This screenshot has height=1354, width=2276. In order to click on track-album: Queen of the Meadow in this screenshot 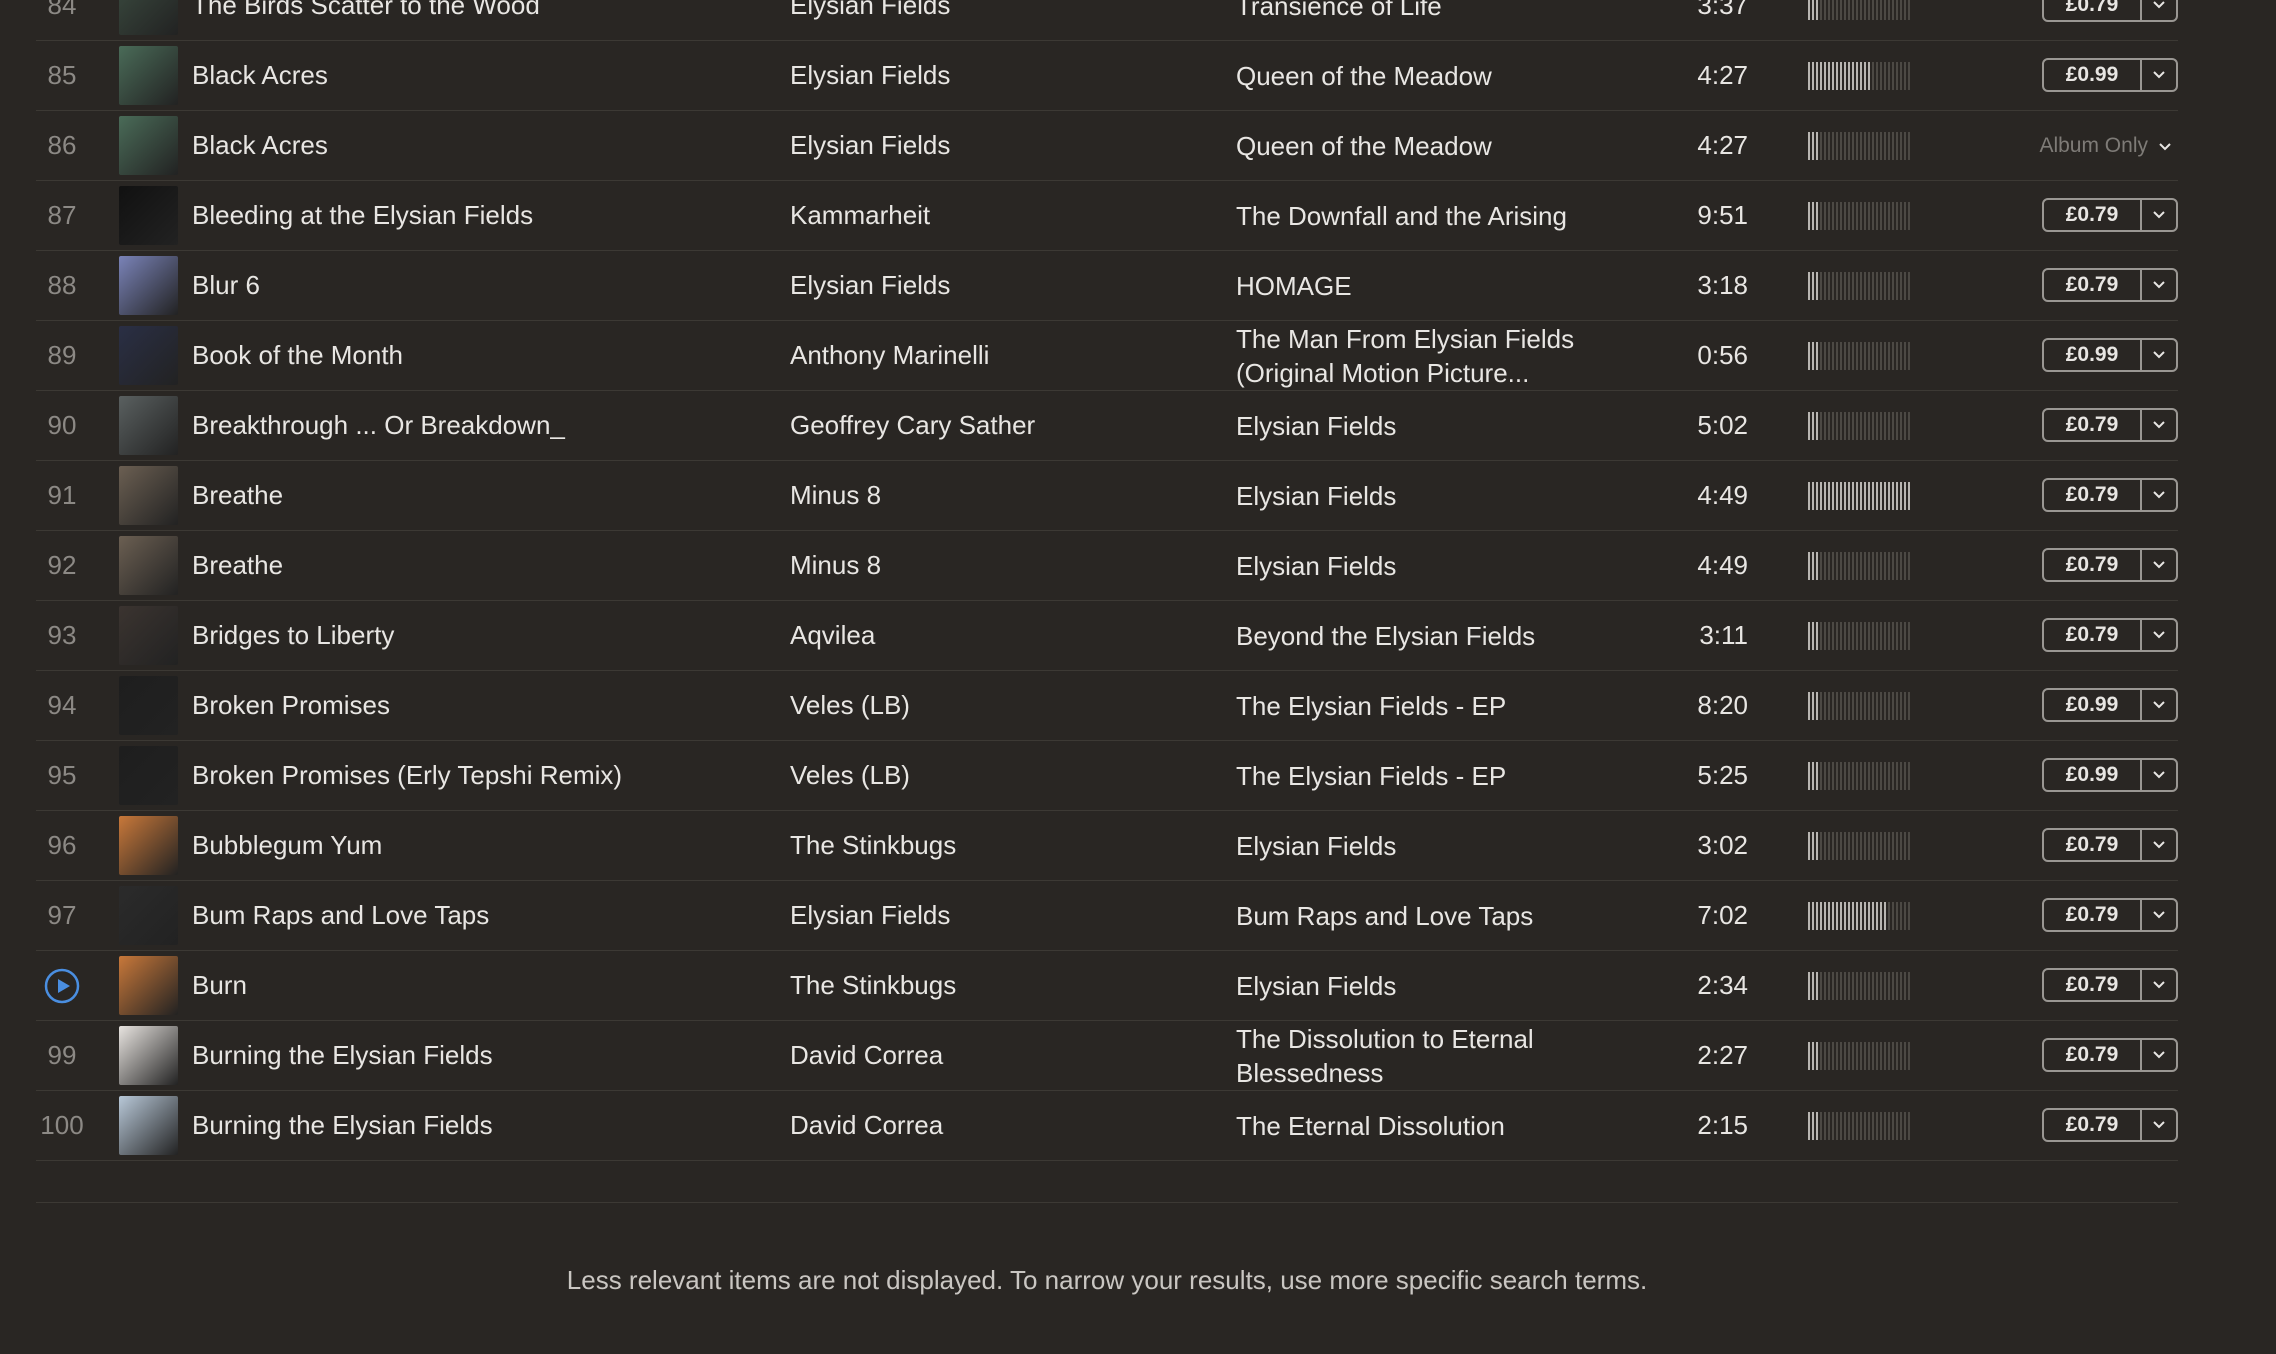, I will do `click(1436, 146)`.